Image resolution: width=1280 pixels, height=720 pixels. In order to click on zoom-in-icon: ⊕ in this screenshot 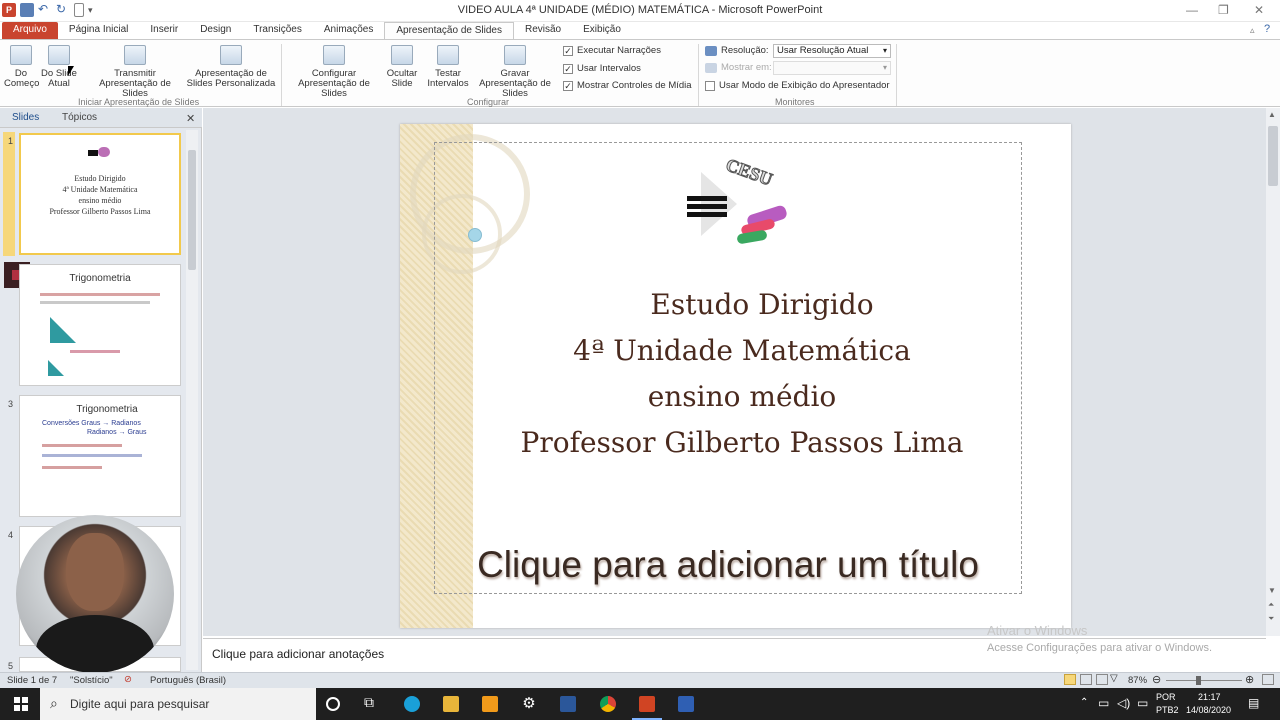, I will do `click(1249, 679)`.